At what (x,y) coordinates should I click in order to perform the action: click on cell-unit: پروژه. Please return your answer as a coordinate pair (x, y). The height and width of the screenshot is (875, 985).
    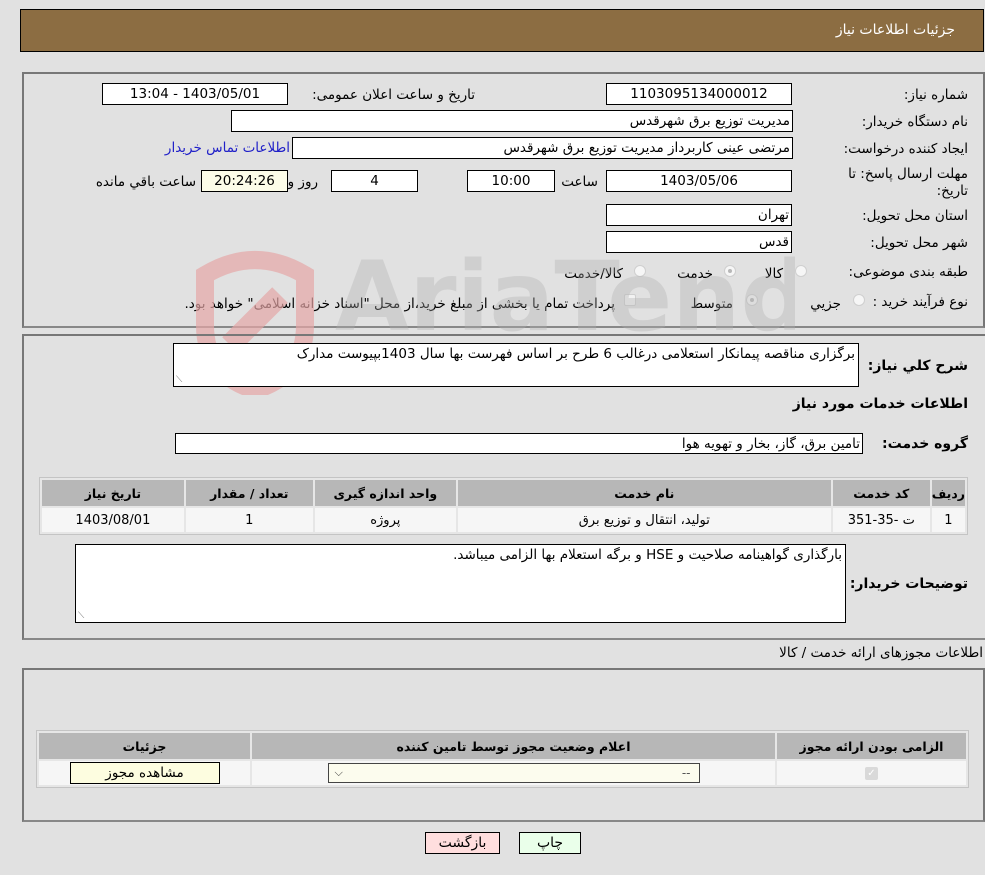
    Looking at the image, I should click on (385, 520).